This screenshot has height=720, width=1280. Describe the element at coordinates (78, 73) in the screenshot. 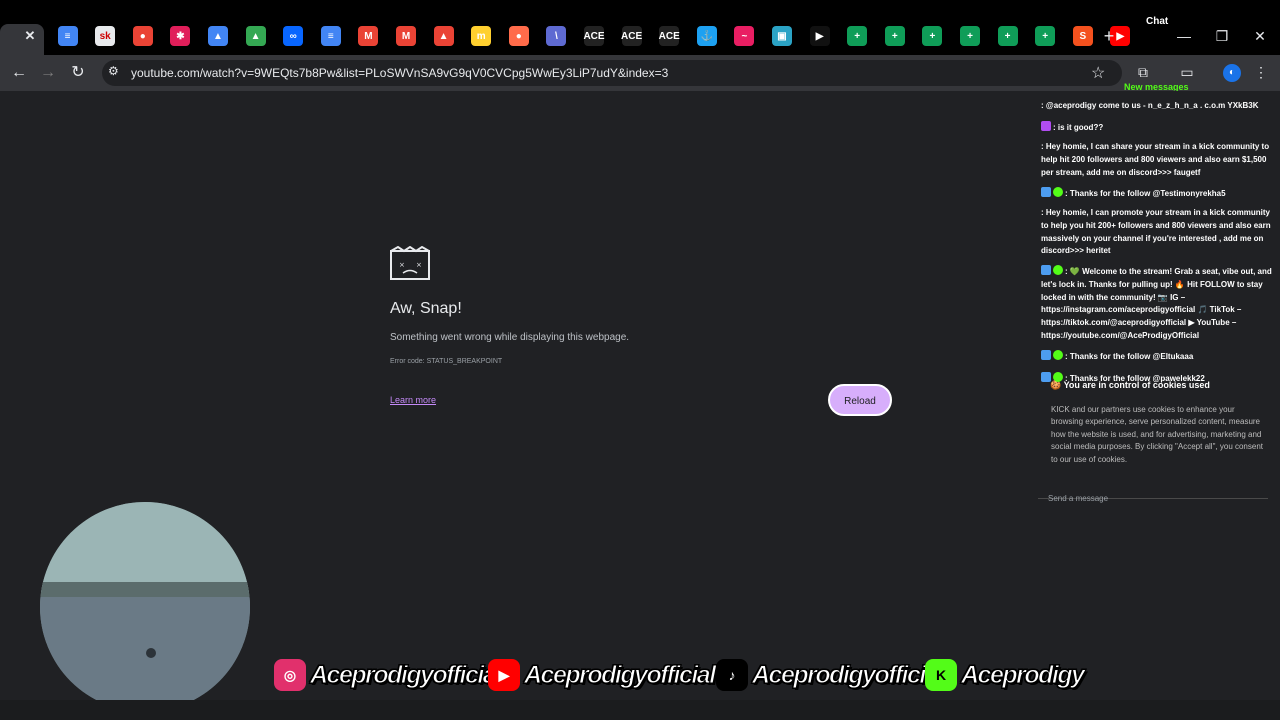

I see `refresh-icon: ↻` at that location.